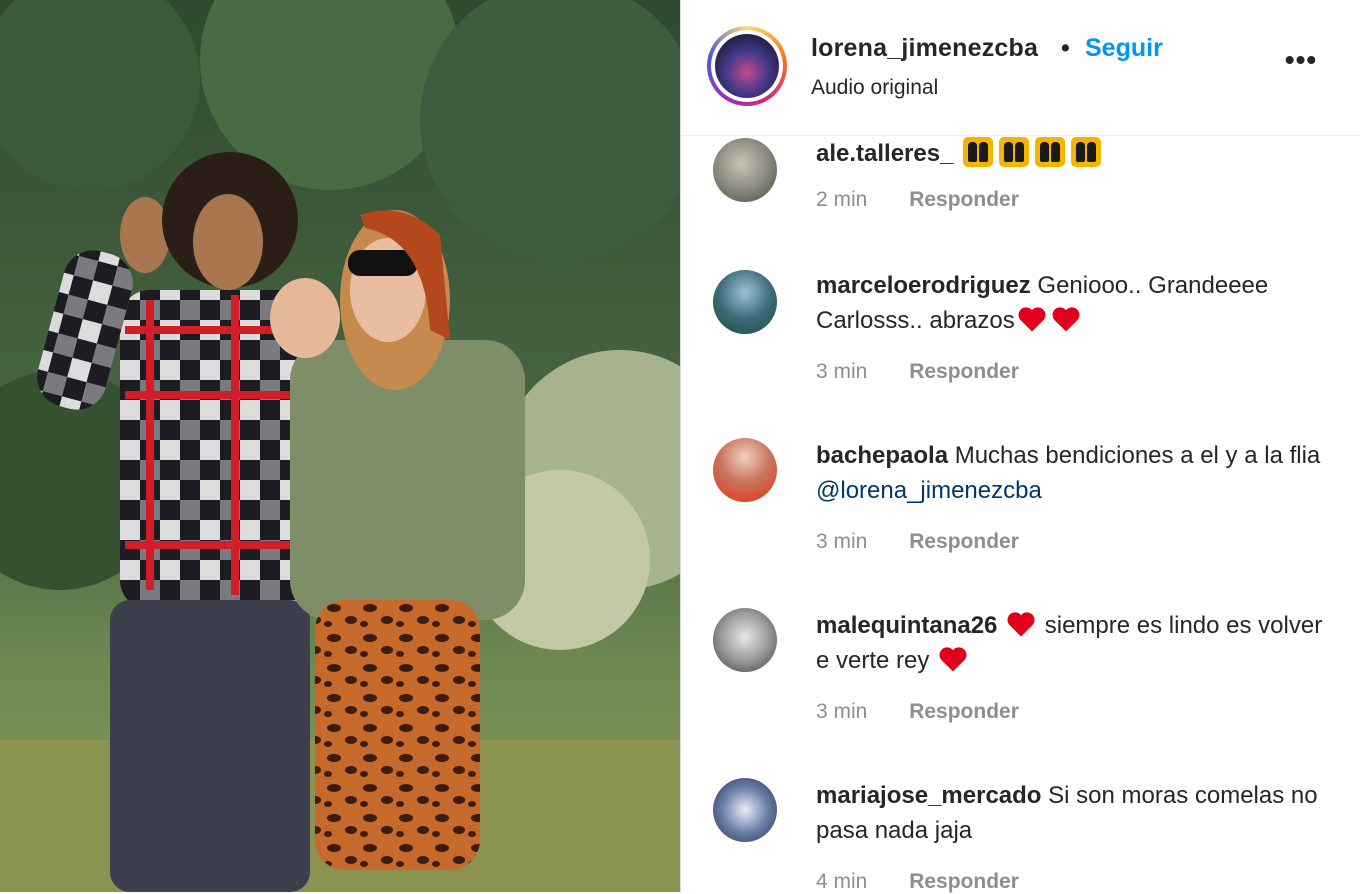 The image size is (1360, 894). Describe the element at coordinates (747, 66) in the screenshot. I see `author-avatar` at that location.